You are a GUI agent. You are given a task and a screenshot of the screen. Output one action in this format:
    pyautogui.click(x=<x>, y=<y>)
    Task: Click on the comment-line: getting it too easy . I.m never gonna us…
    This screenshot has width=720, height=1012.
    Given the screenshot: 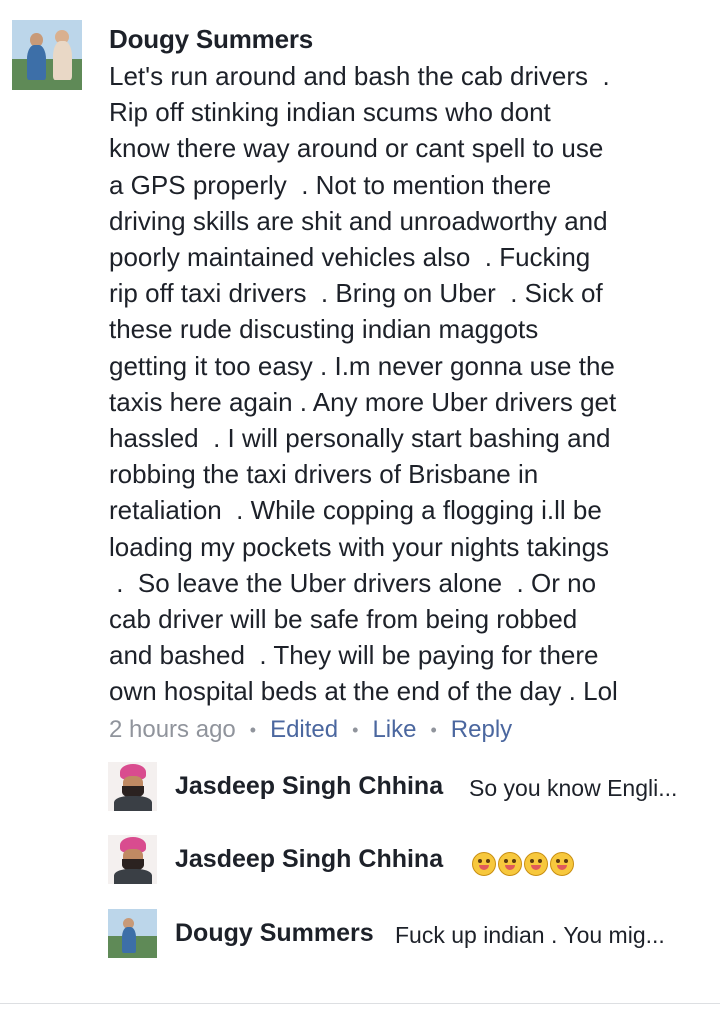 What is the action you would take?
    pyautogui.click(x=362, y=365)
    